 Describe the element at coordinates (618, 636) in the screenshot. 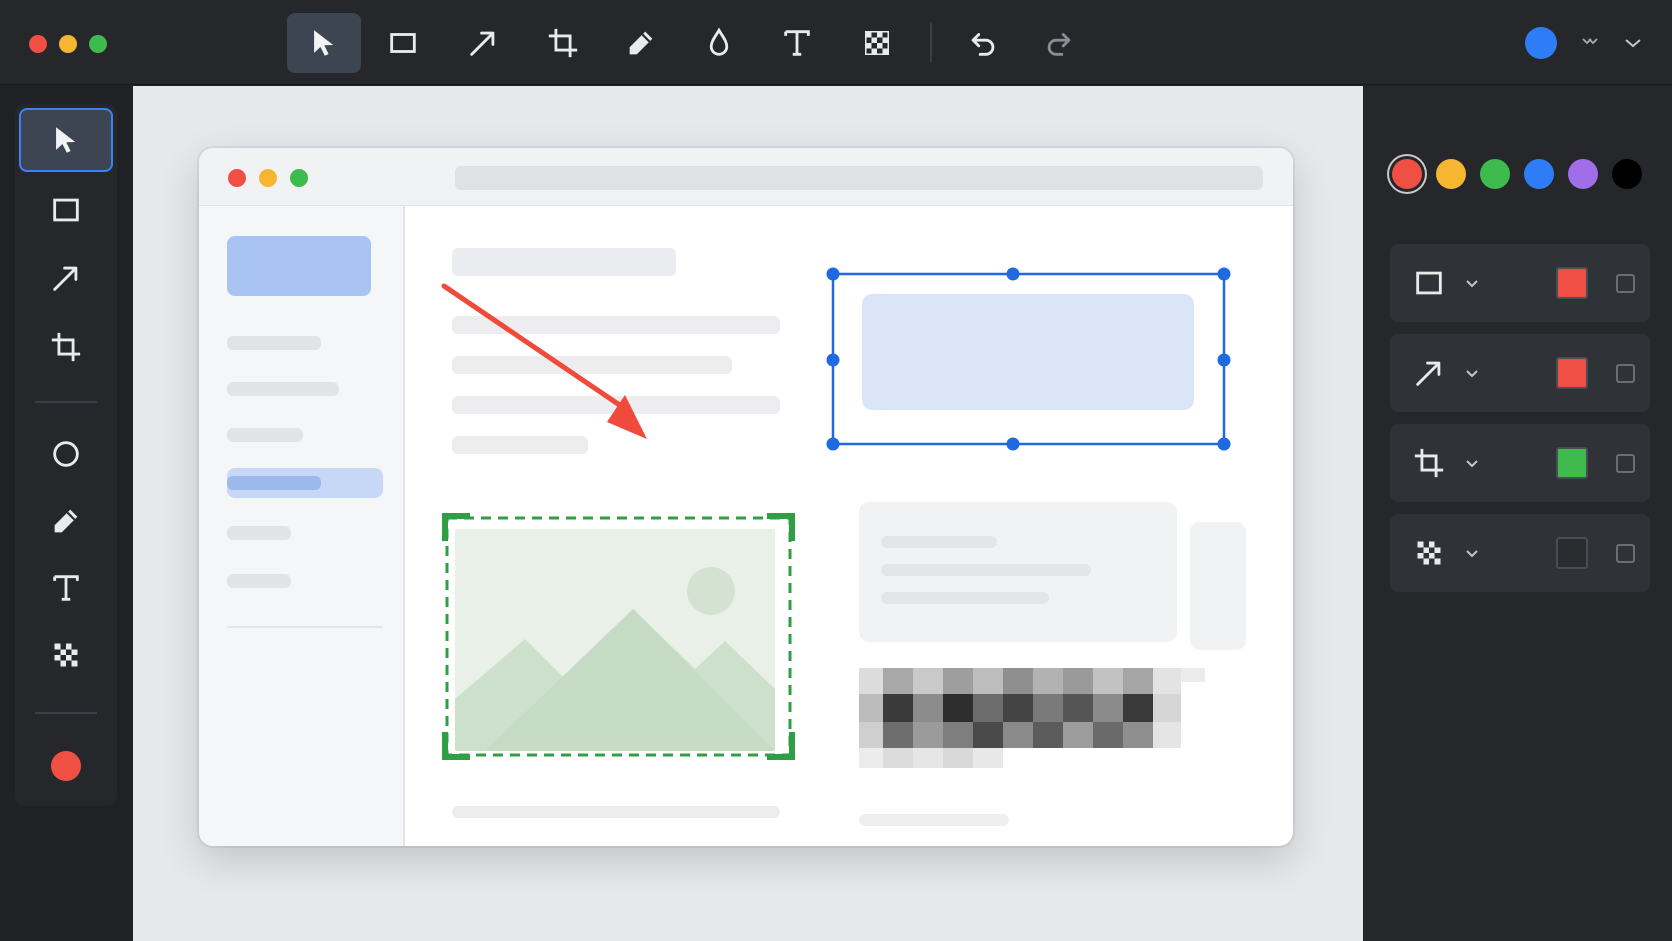

I see `crop-frame` at that location.